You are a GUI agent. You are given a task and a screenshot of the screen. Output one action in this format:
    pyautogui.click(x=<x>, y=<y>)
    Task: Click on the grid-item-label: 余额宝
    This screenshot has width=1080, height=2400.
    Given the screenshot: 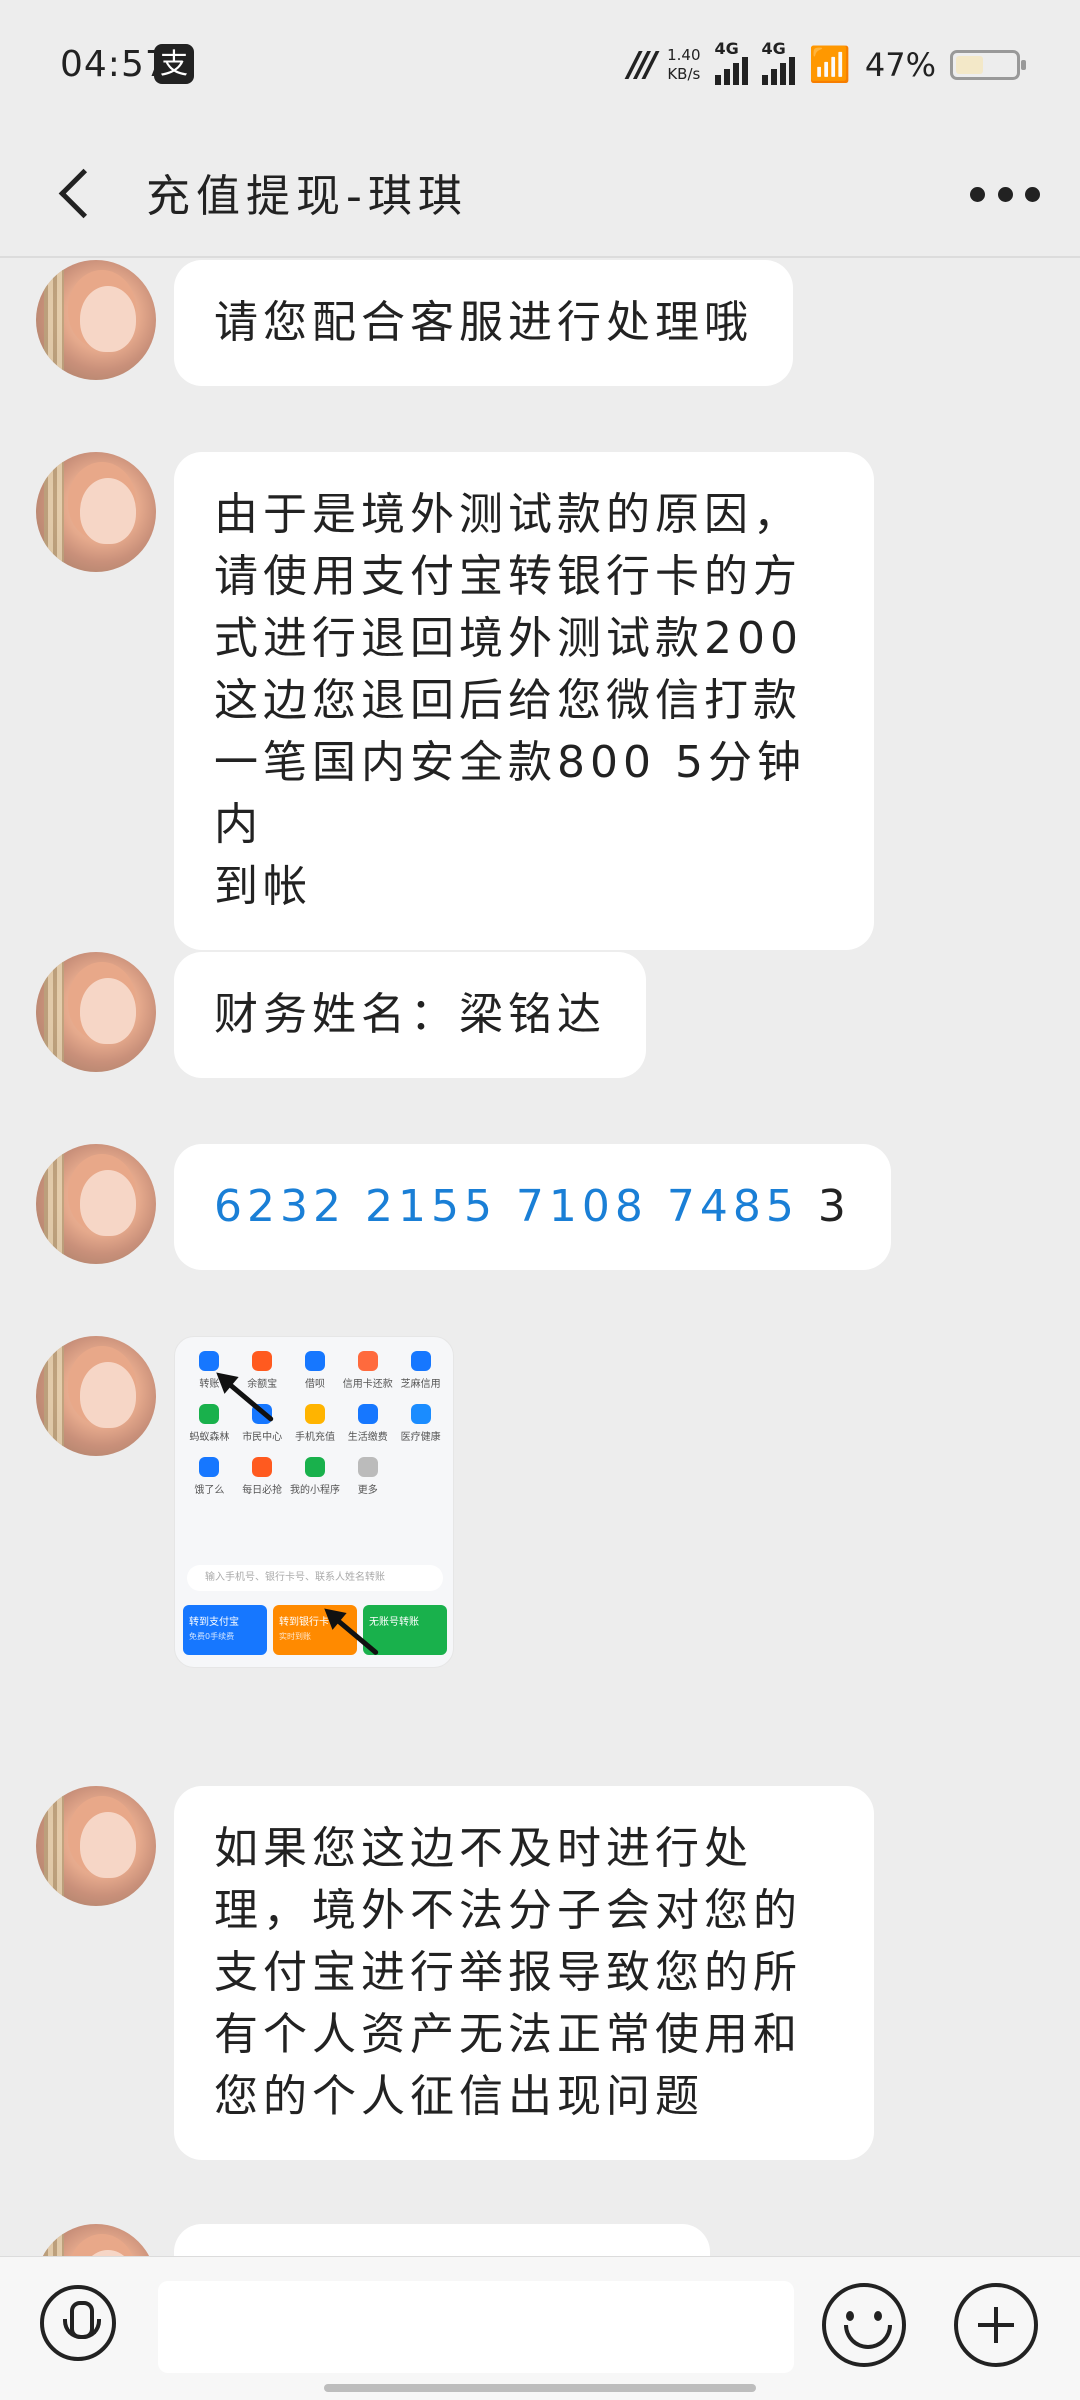 What is the action you would take?
    pyautogui.click(x=262, y=1384)
    